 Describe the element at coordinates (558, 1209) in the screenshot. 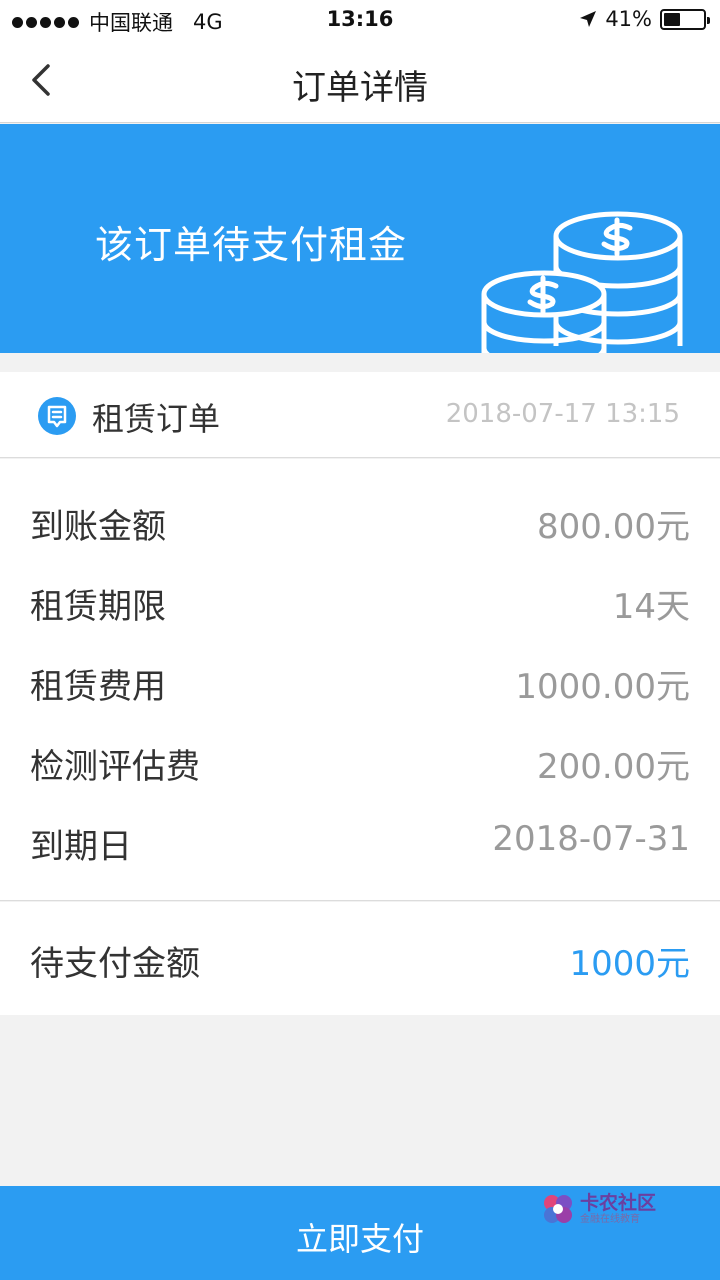

I see `watermark-logo-icon` at that location.